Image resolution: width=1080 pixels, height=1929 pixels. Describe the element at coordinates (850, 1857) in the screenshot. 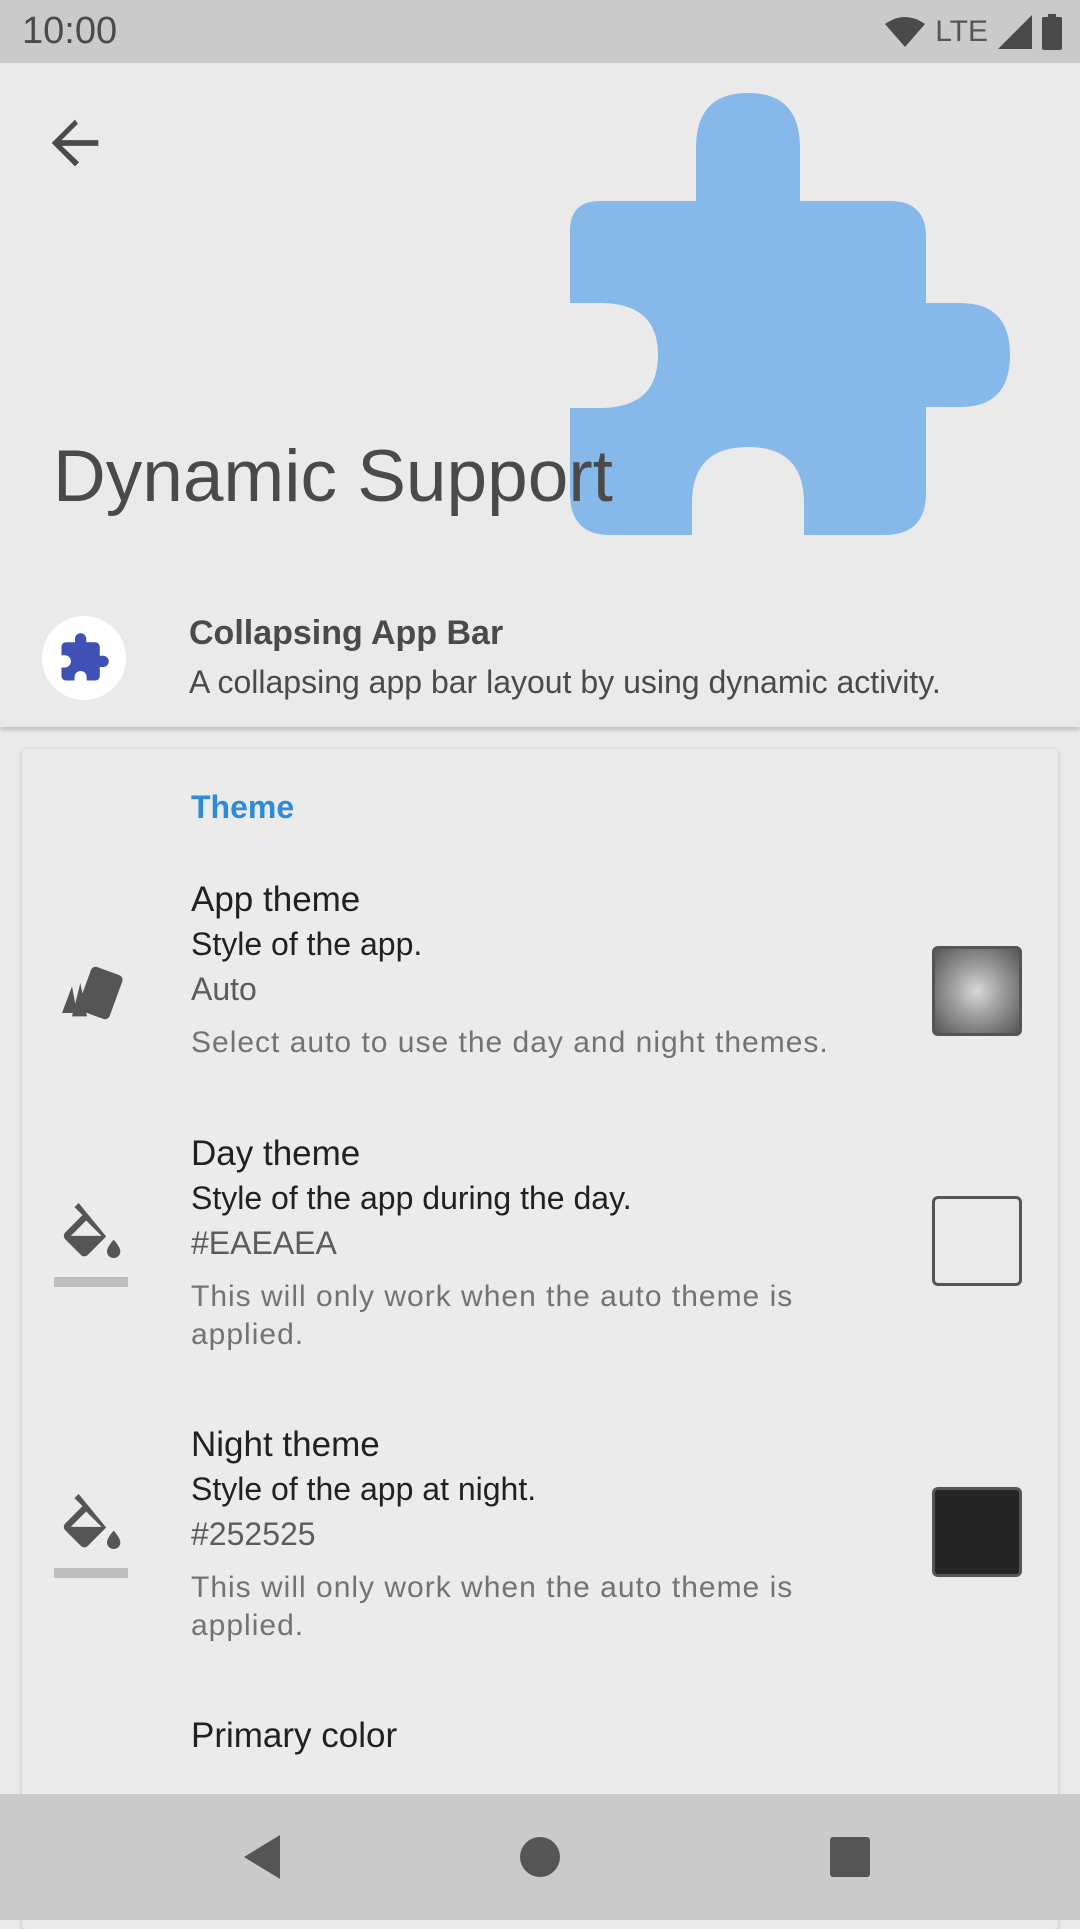

I see `recents-square-icon` at that location.